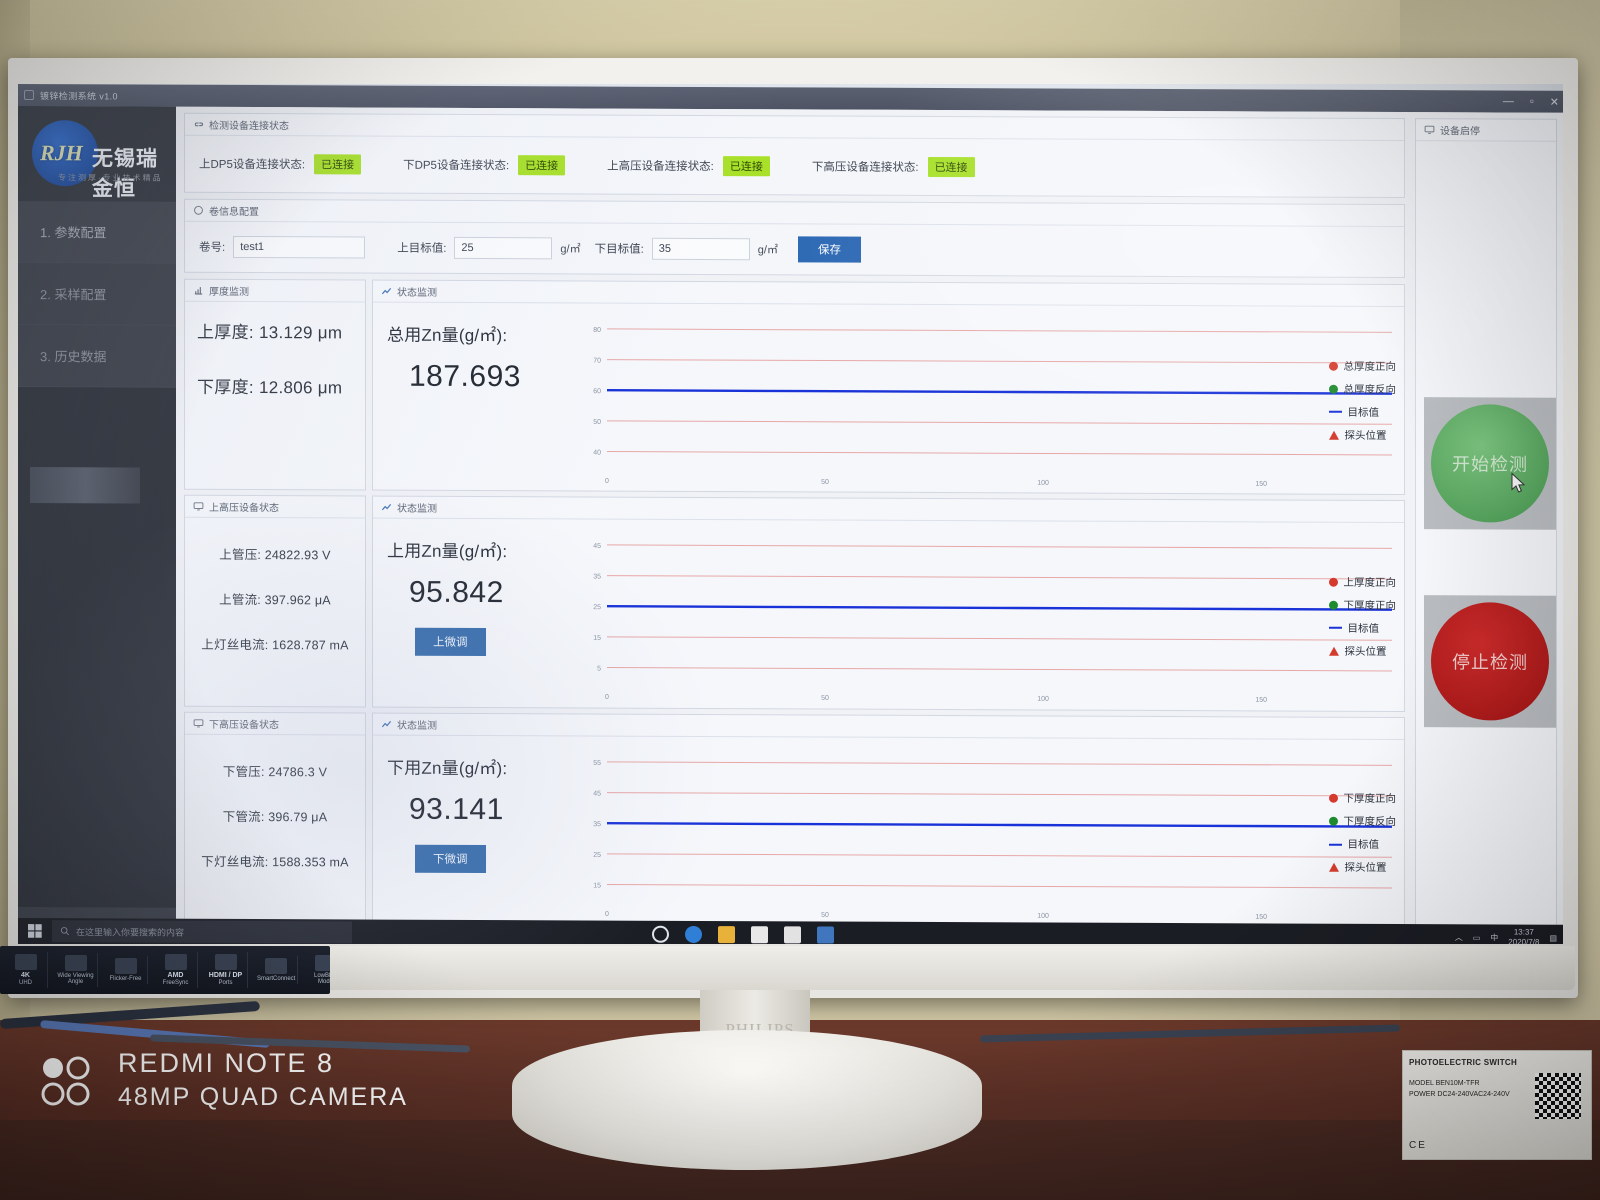 The width and height of the screenshot is (1600, 1200). I want to click on thickness-values: 上厚度: 13.129 μm 下厚度: 12.806 μm, so click(275, 350).